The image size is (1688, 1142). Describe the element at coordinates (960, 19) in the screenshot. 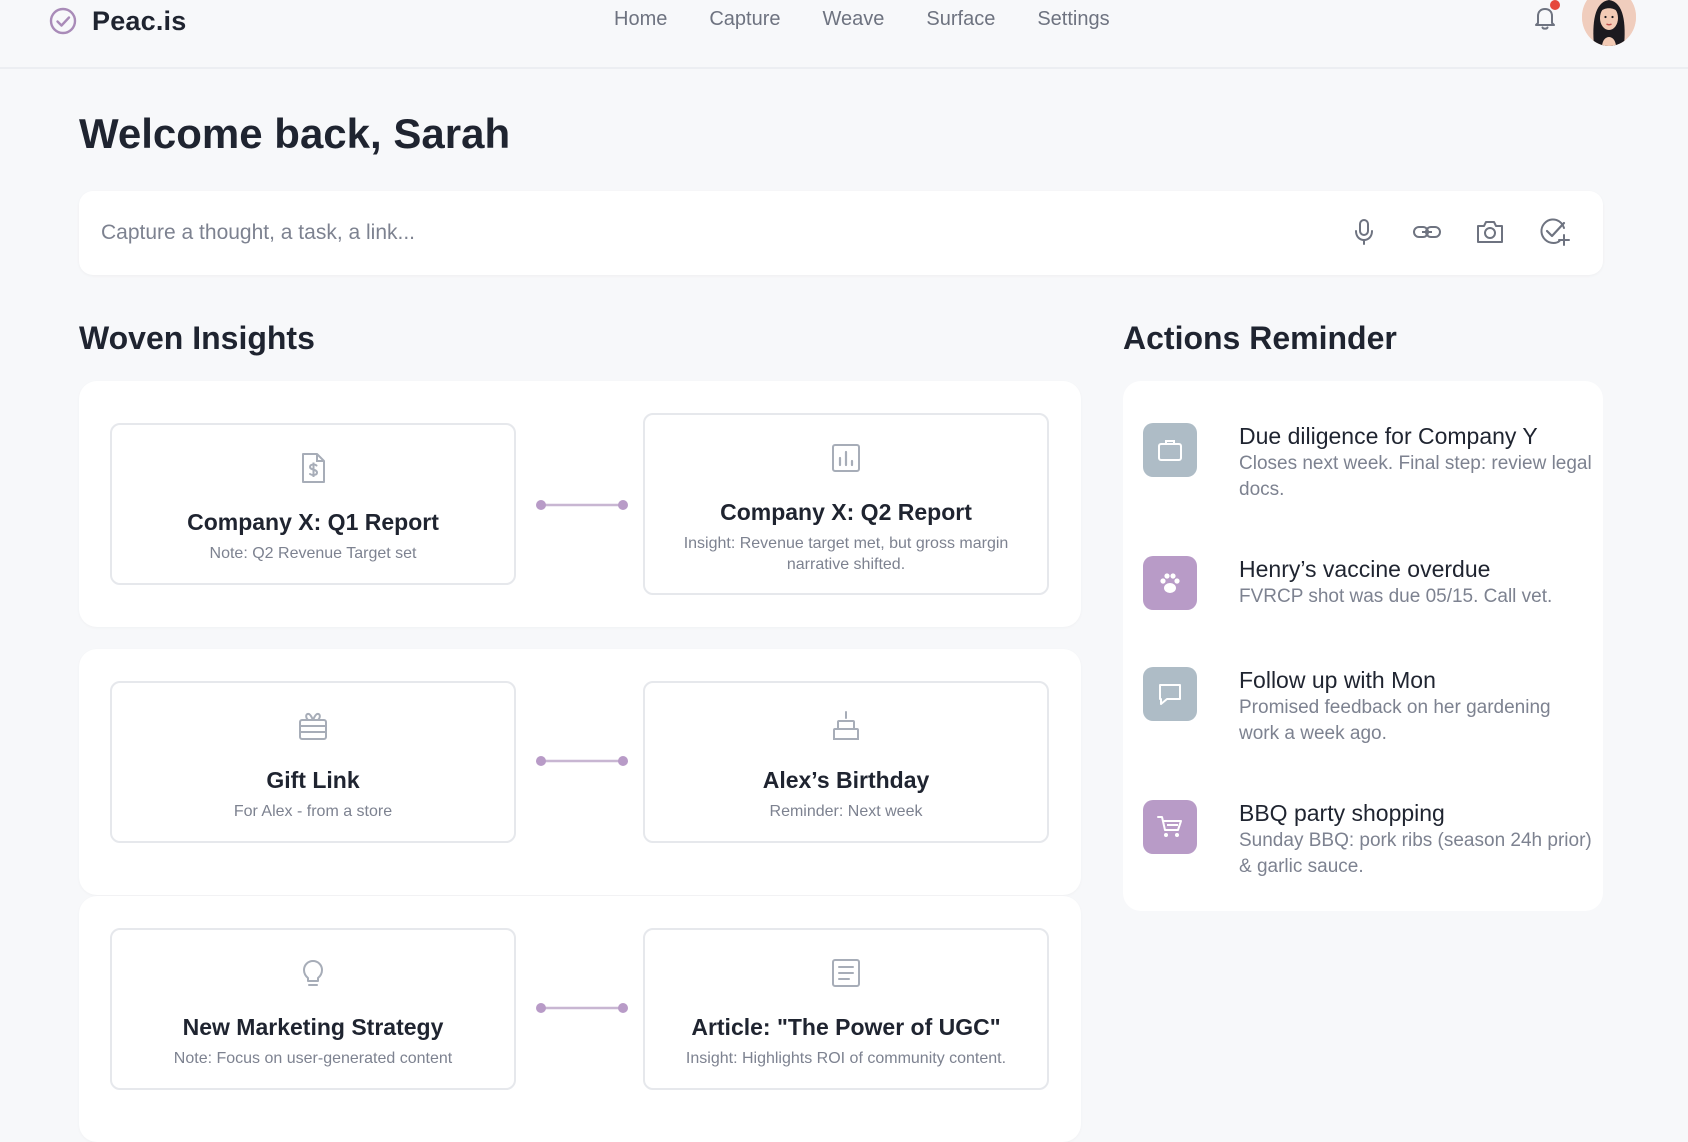

I see `nav-surface: Surface` at that location.